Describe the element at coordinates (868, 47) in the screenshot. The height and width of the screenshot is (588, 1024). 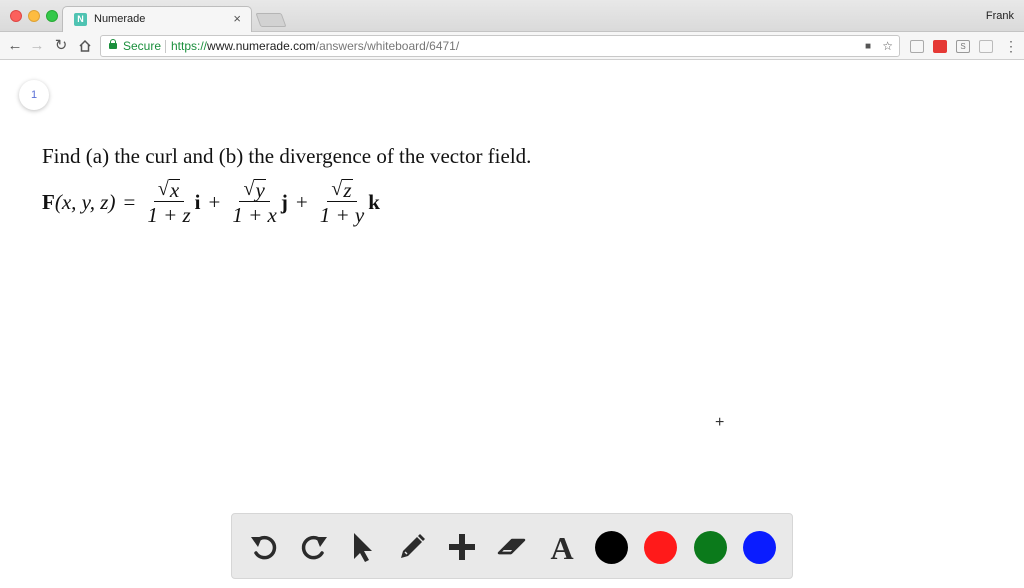
I see `camera-icon: ■` at that location.